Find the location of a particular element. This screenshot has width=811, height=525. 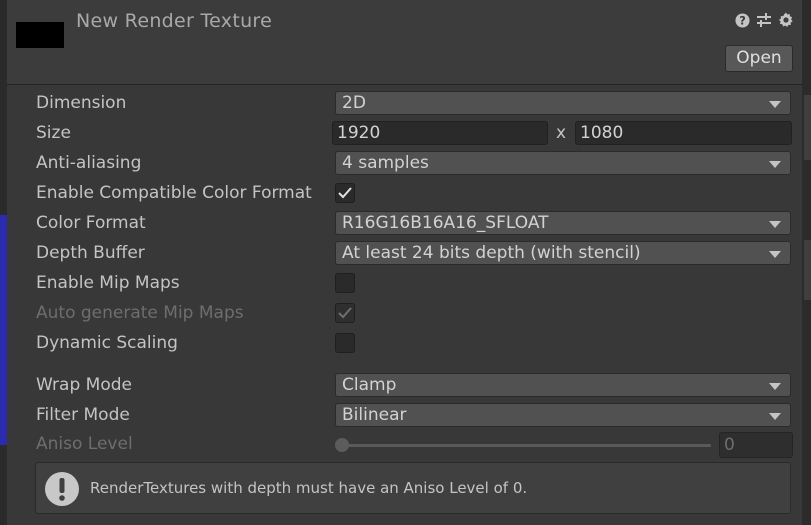

dynamic-scaling-label: Dynamic Scaling is located at coordinates (107, 343).